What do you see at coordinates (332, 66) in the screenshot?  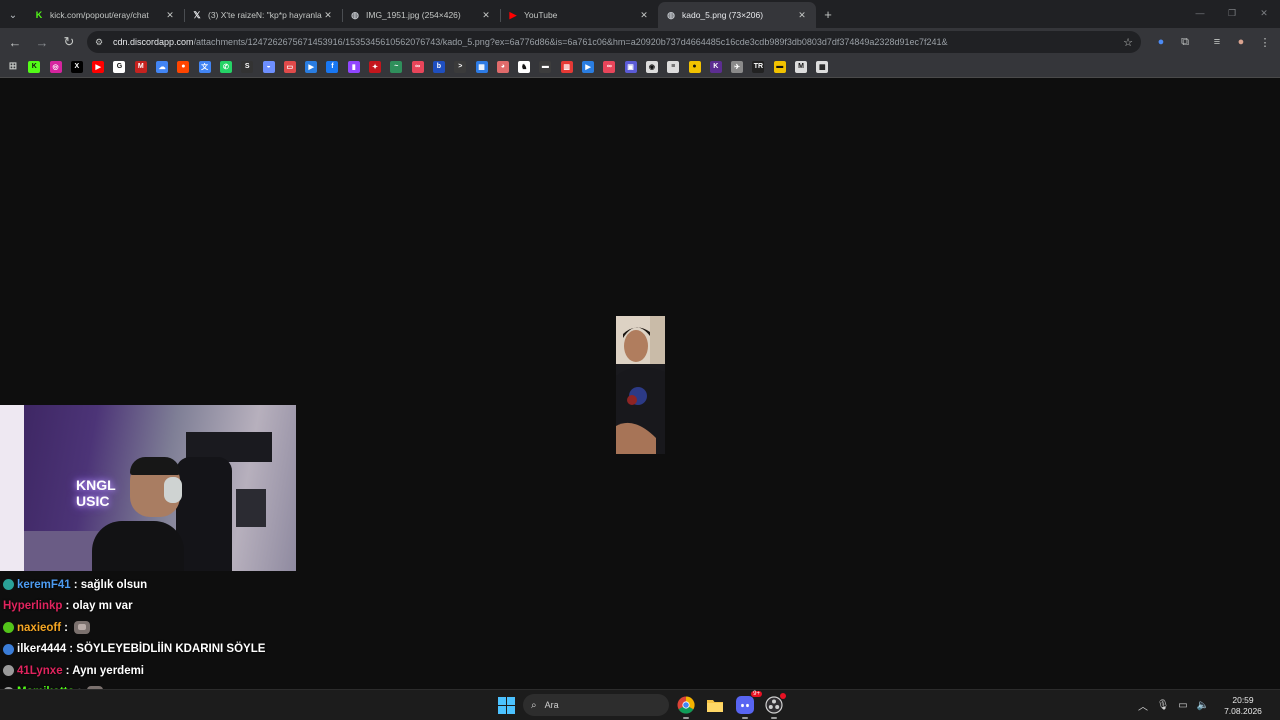 I see `bookmark-facebook-icon: f` at bounding box center [332, 66].